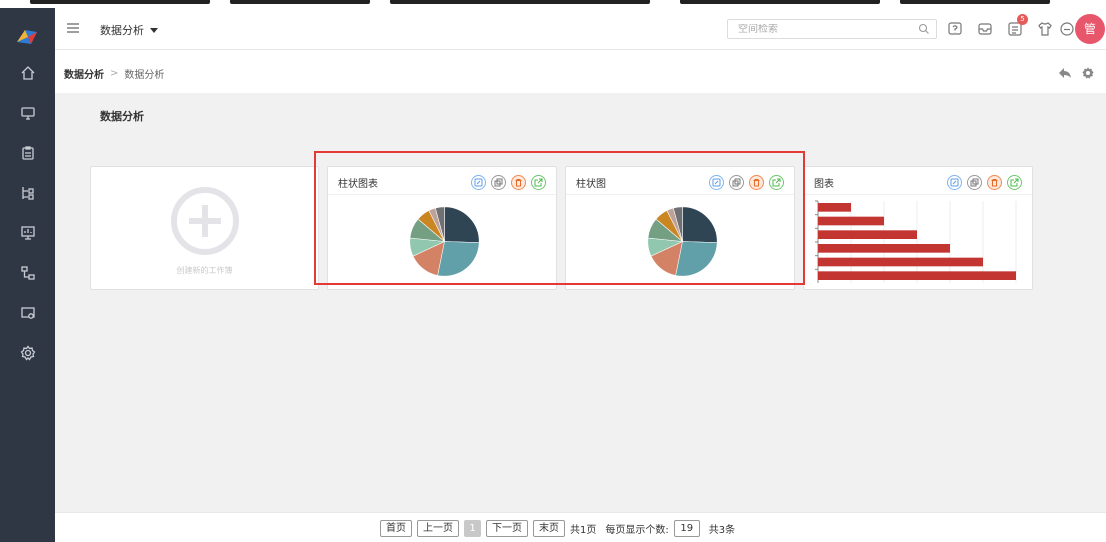 The width and height of the screenshot is (1106, 542). Describe the element at coordinates (1016, 26) in the screenshot. I see `notification-icon: 5` at that location.